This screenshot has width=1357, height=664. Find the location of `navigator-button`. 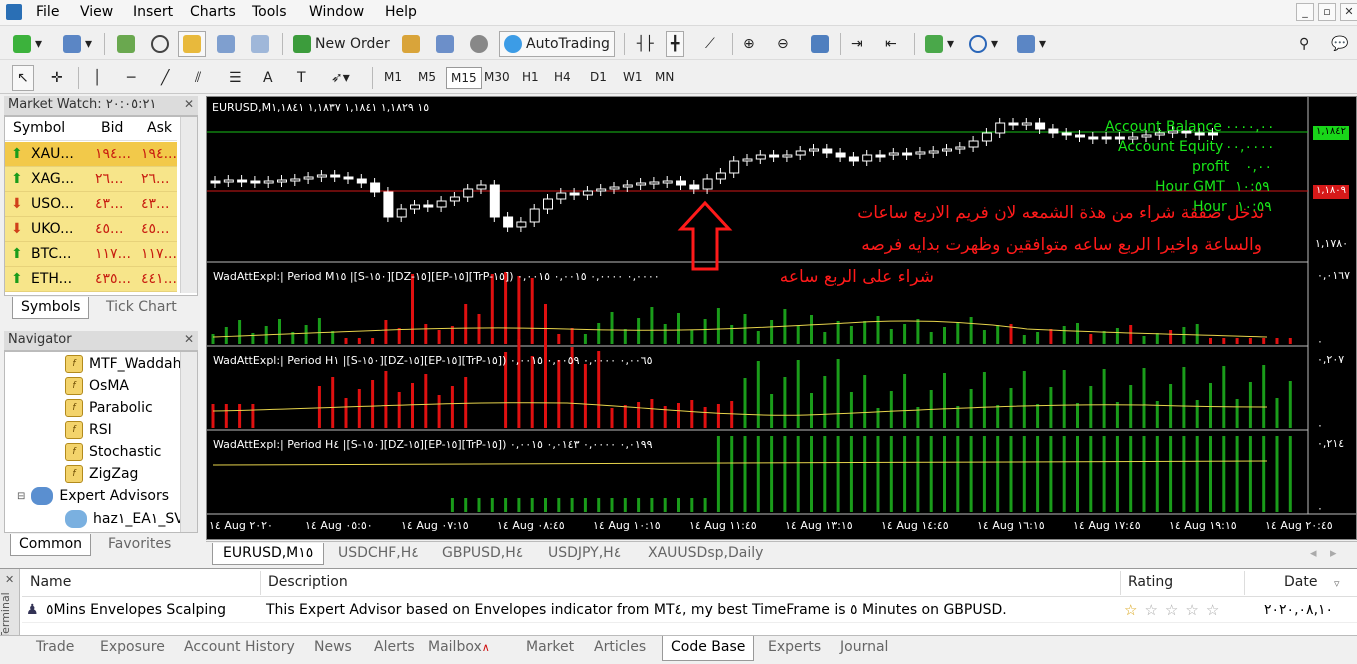

navigator-button is located at coordinates (192, 44).